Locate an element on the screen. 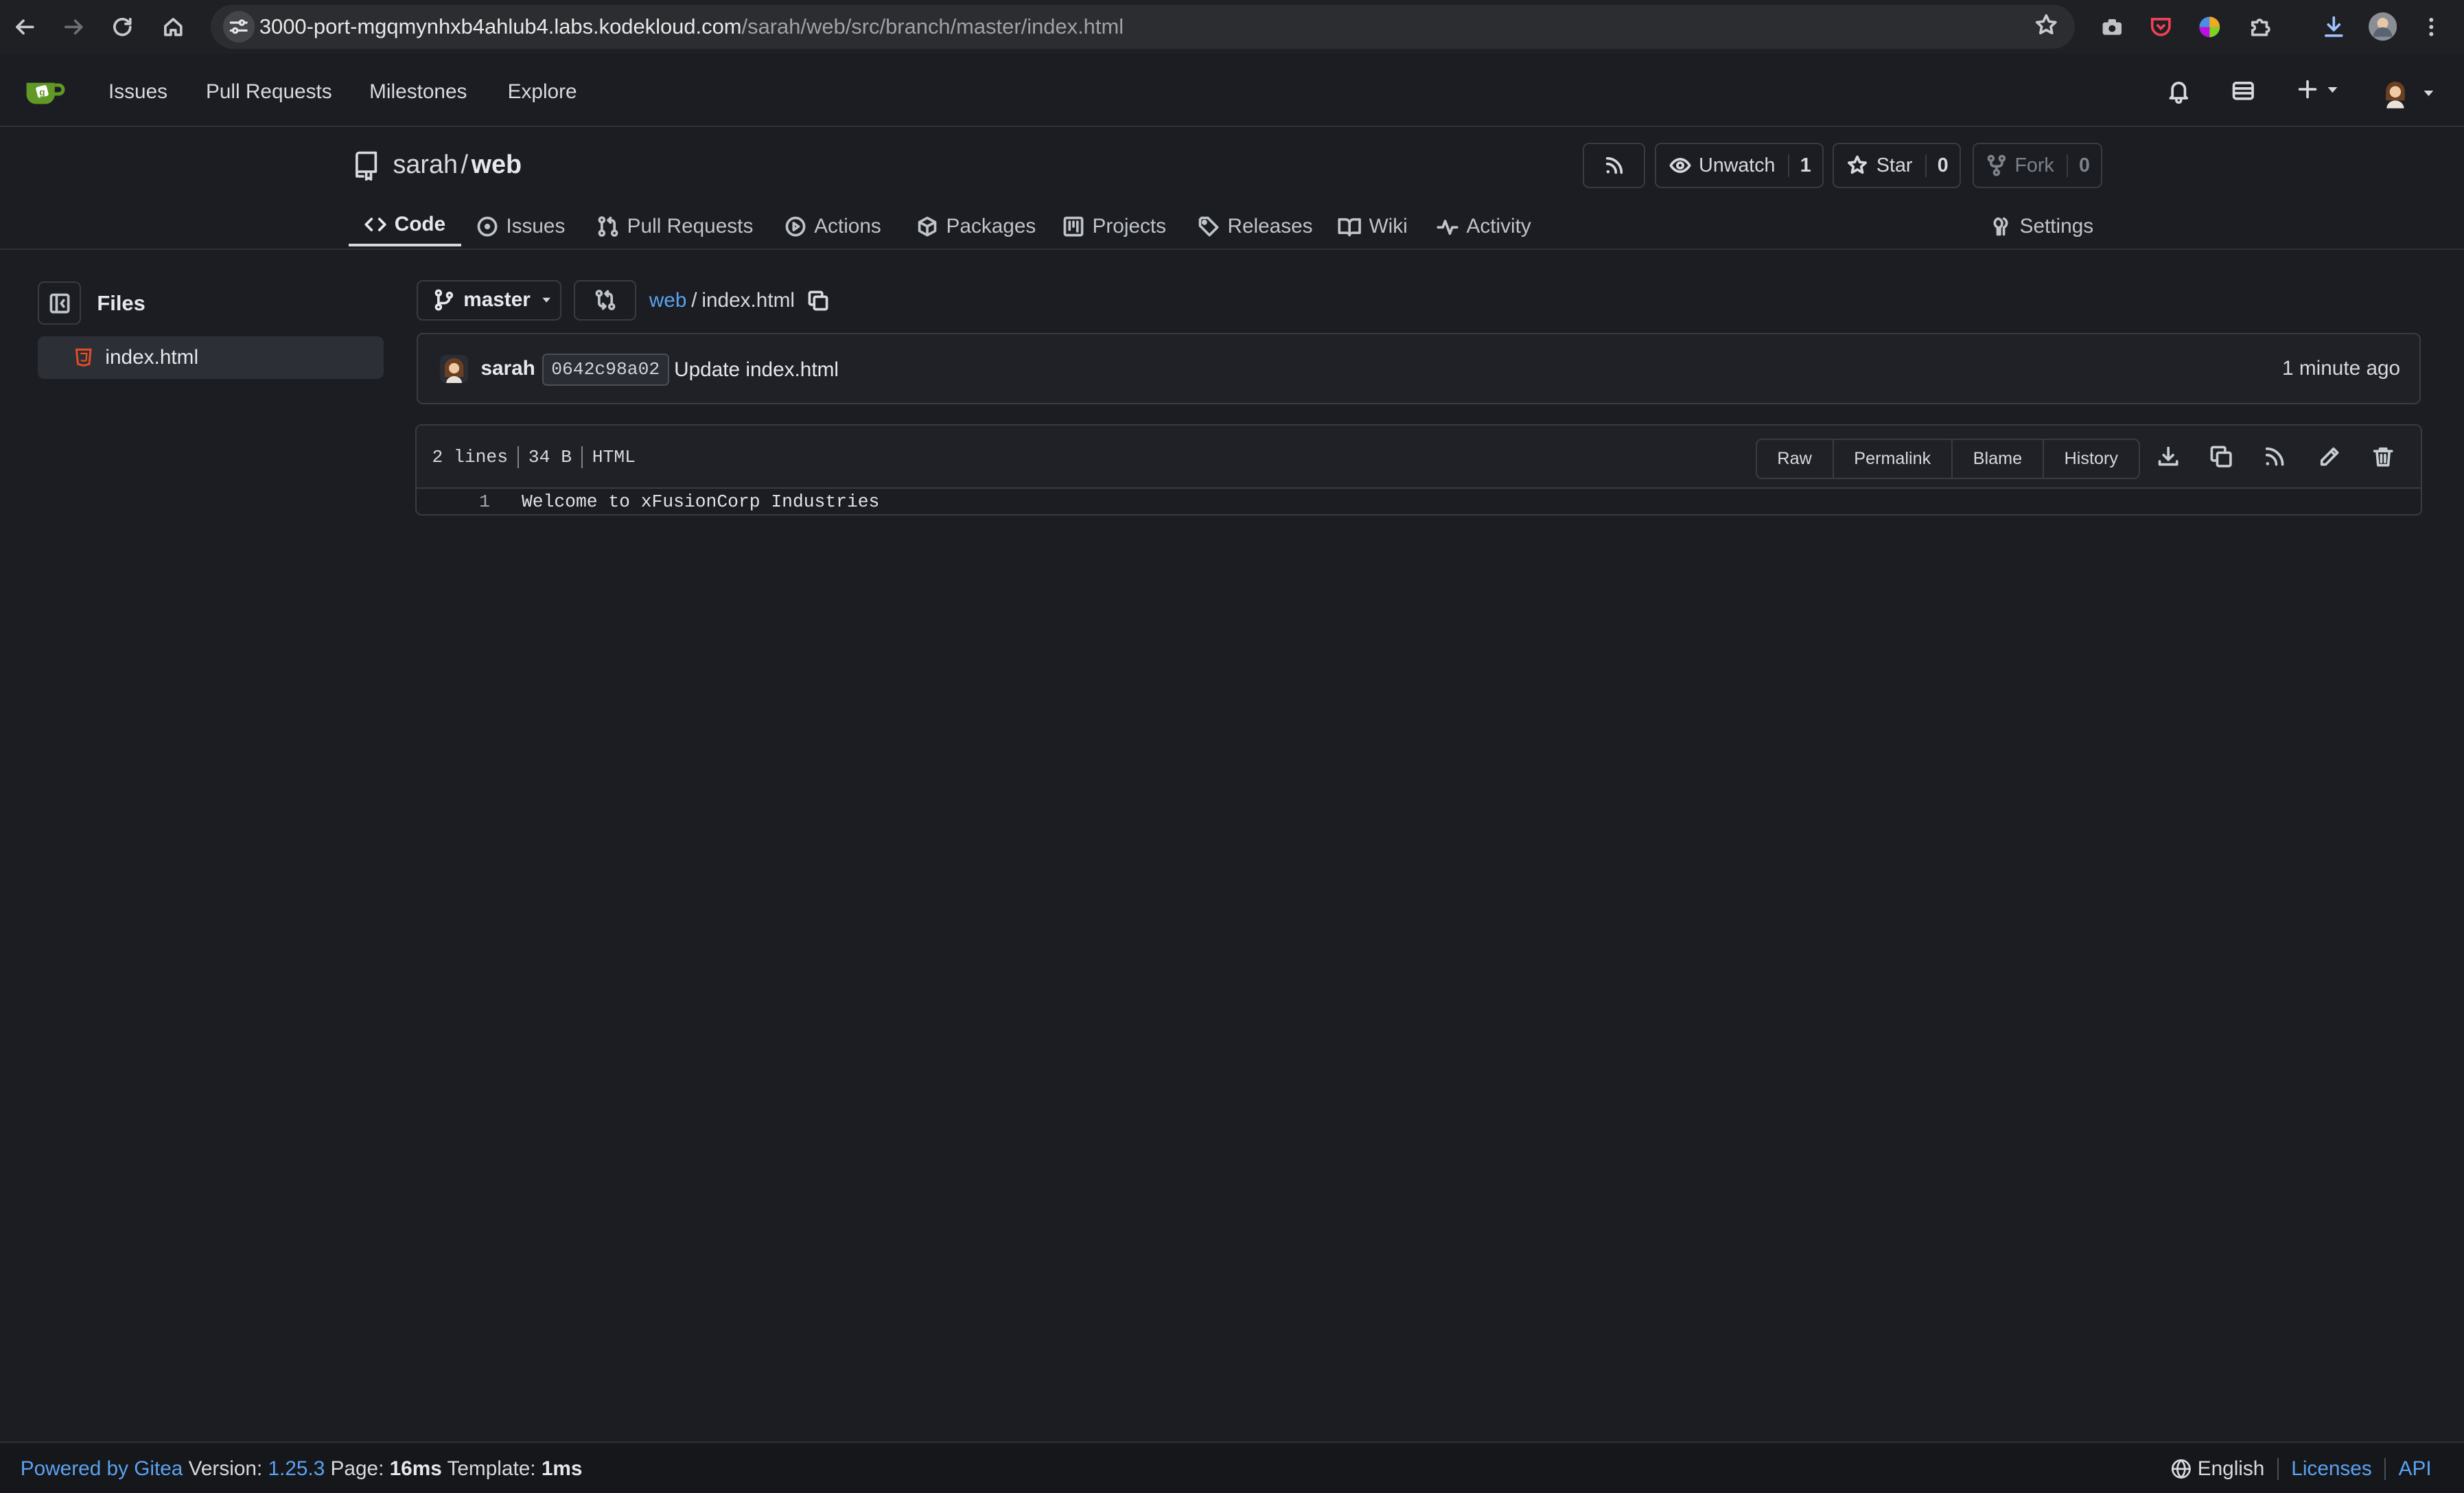  download-icon is located at coordinates (2168, 456).